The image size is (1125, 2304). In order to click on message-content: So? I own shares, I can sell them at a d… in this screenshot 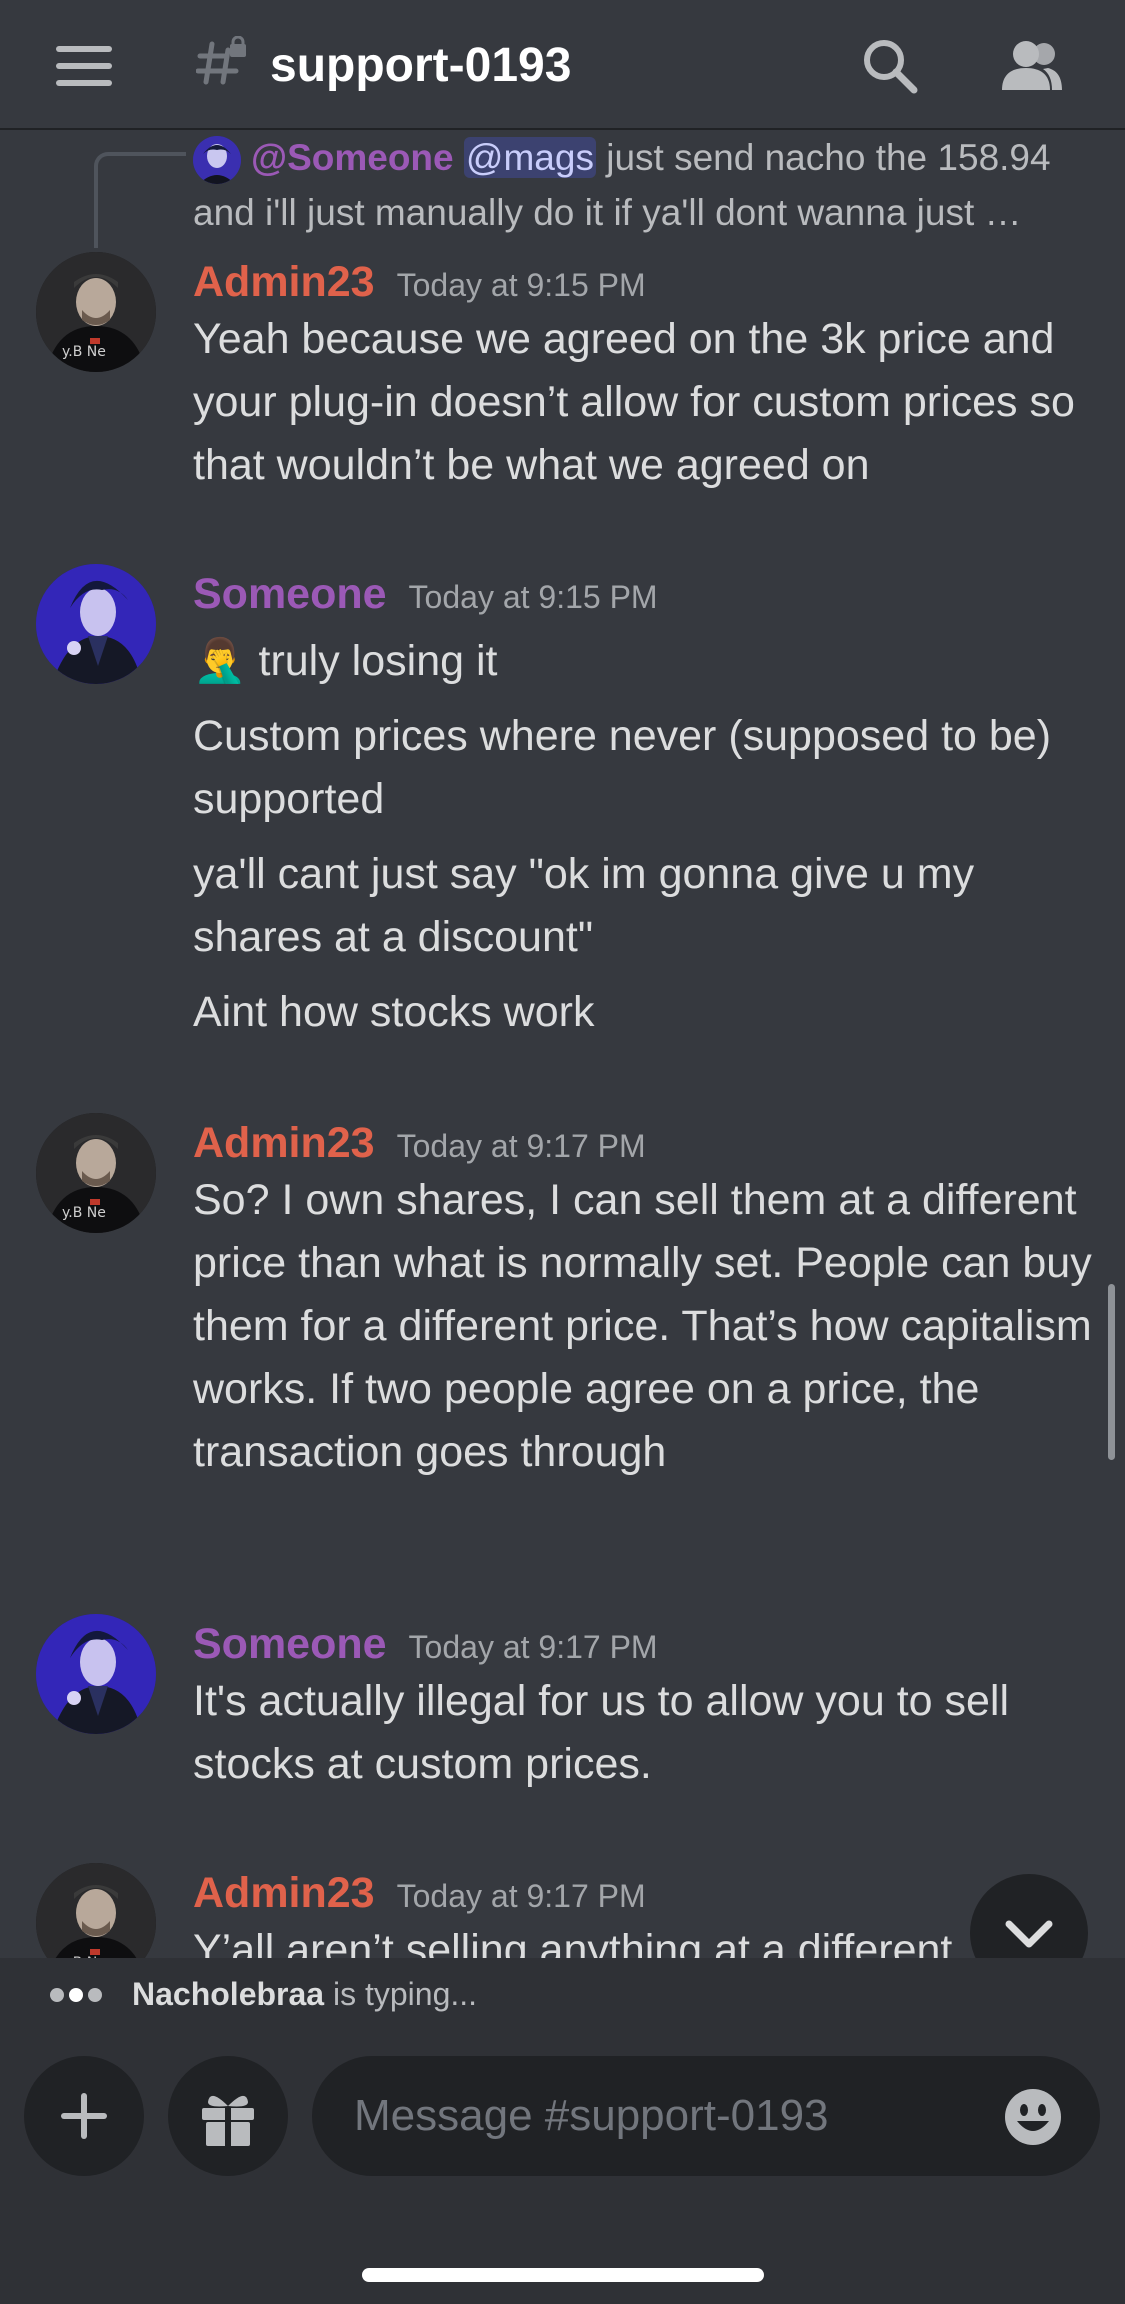, I will do `click(643, 1326)`.